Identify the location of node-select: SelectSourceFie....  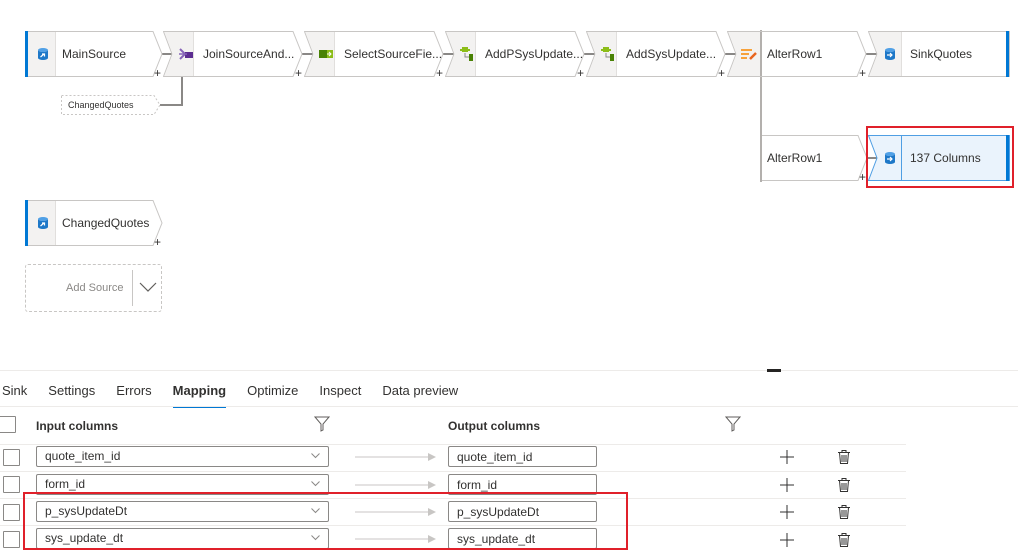
(374, 54).